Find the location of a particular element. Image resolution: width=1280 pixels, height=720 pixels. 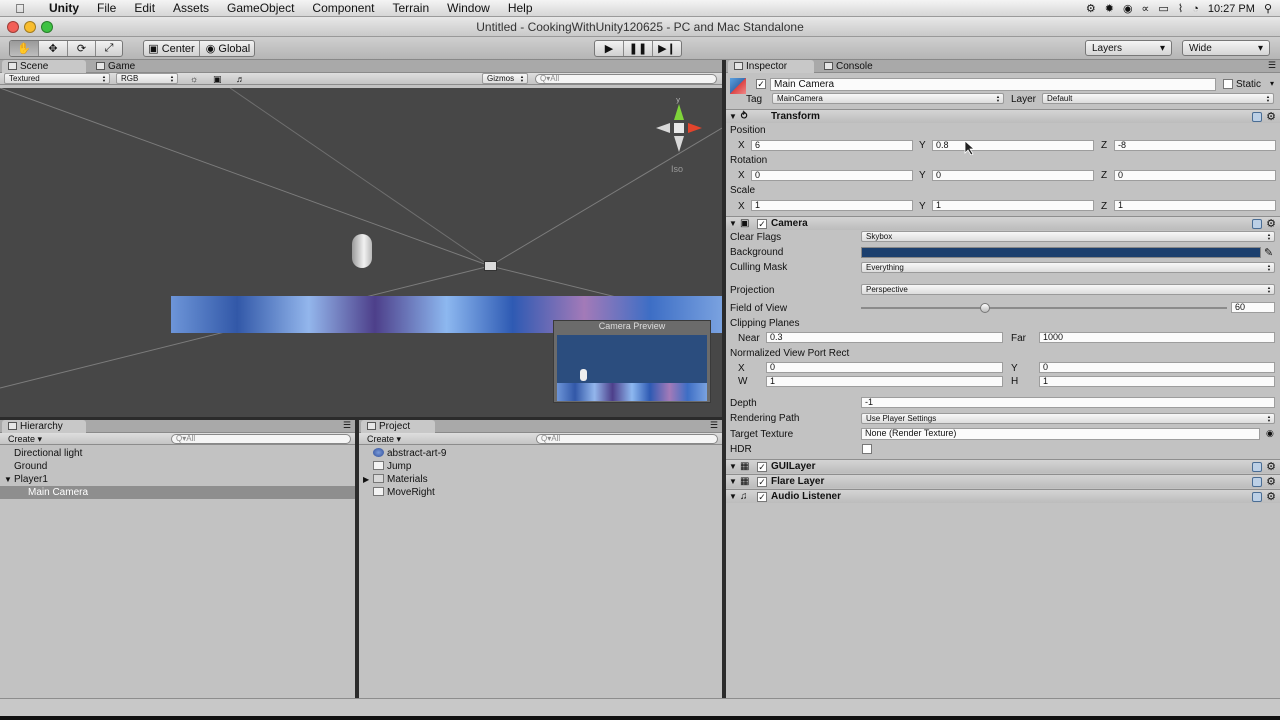

wifi-icon: ⌇ is located at coordinates (1180, 8).